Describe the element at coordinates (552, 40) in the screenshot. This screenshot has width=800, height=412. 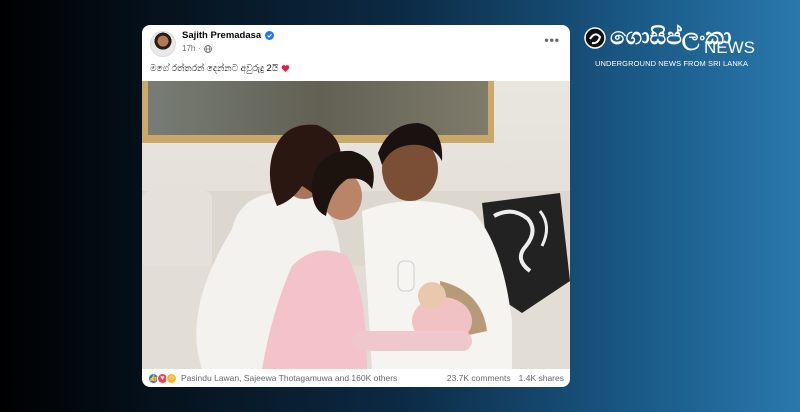
I see `more-icon: •••` at that location.